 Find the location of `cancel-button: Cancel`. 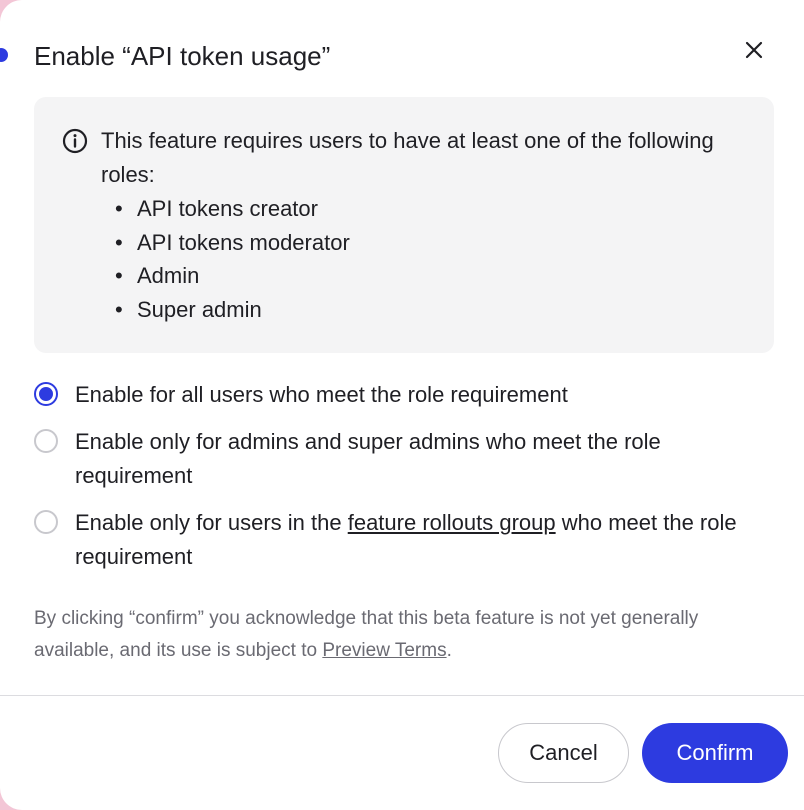

cancel-button: Cancel is located at coordinates (563, 753).